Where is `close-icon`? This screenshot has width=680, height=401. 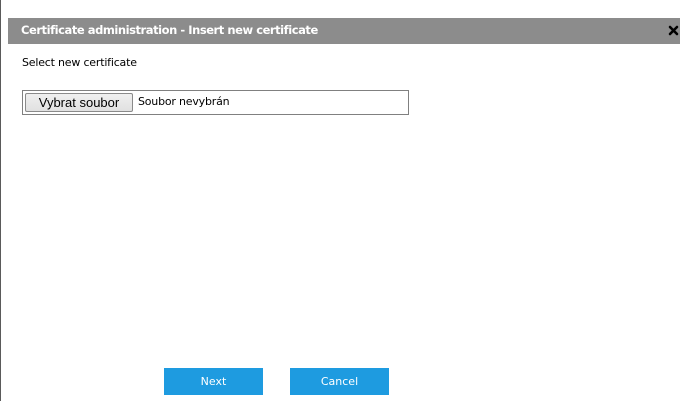
close-icon is located at coordinates (673, 31).